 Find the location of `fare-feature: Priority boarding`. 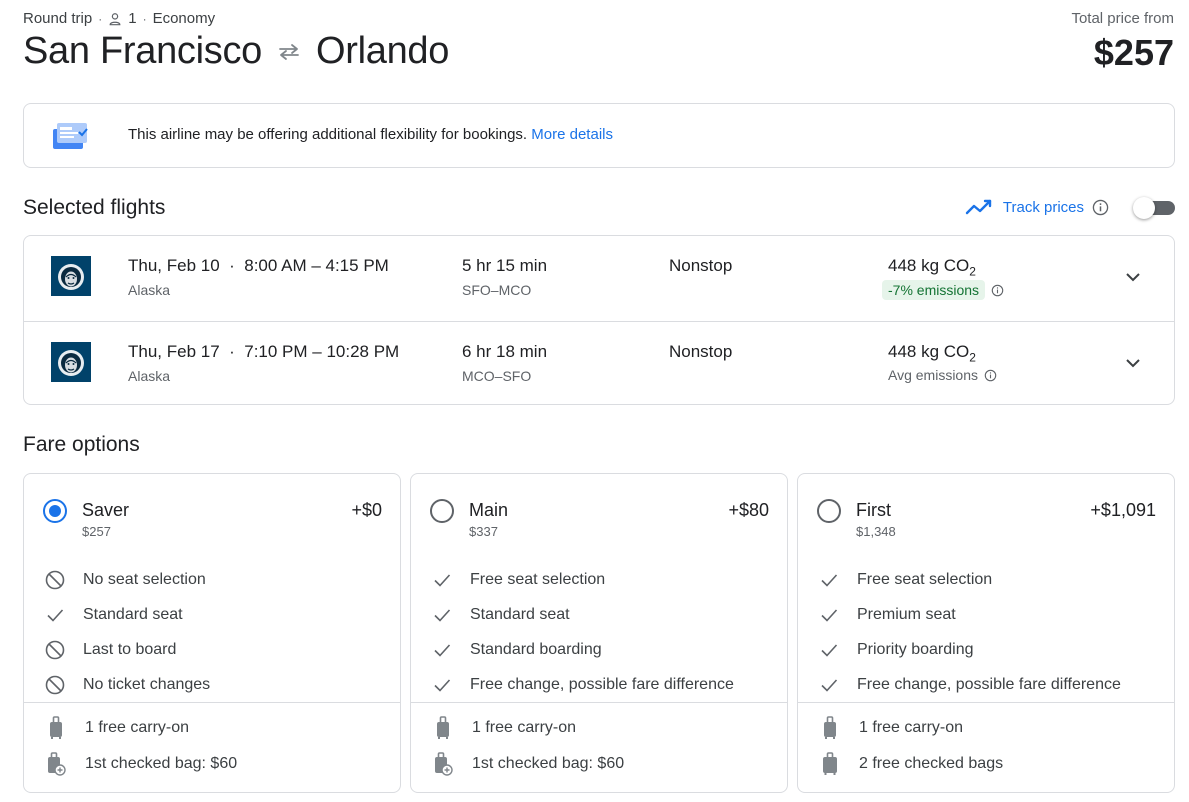

fare-feature: Priority boarding is located at coordinates (969, 649).